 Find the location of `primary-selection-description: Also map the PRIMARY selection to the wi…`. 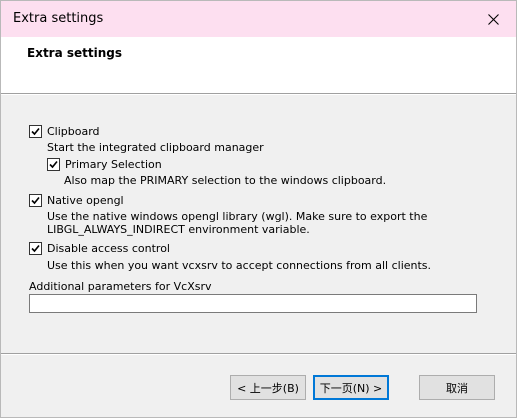

primary-selection-description: Also map the PRIMARY selection to the wi… is located at coordinates (225, 180).